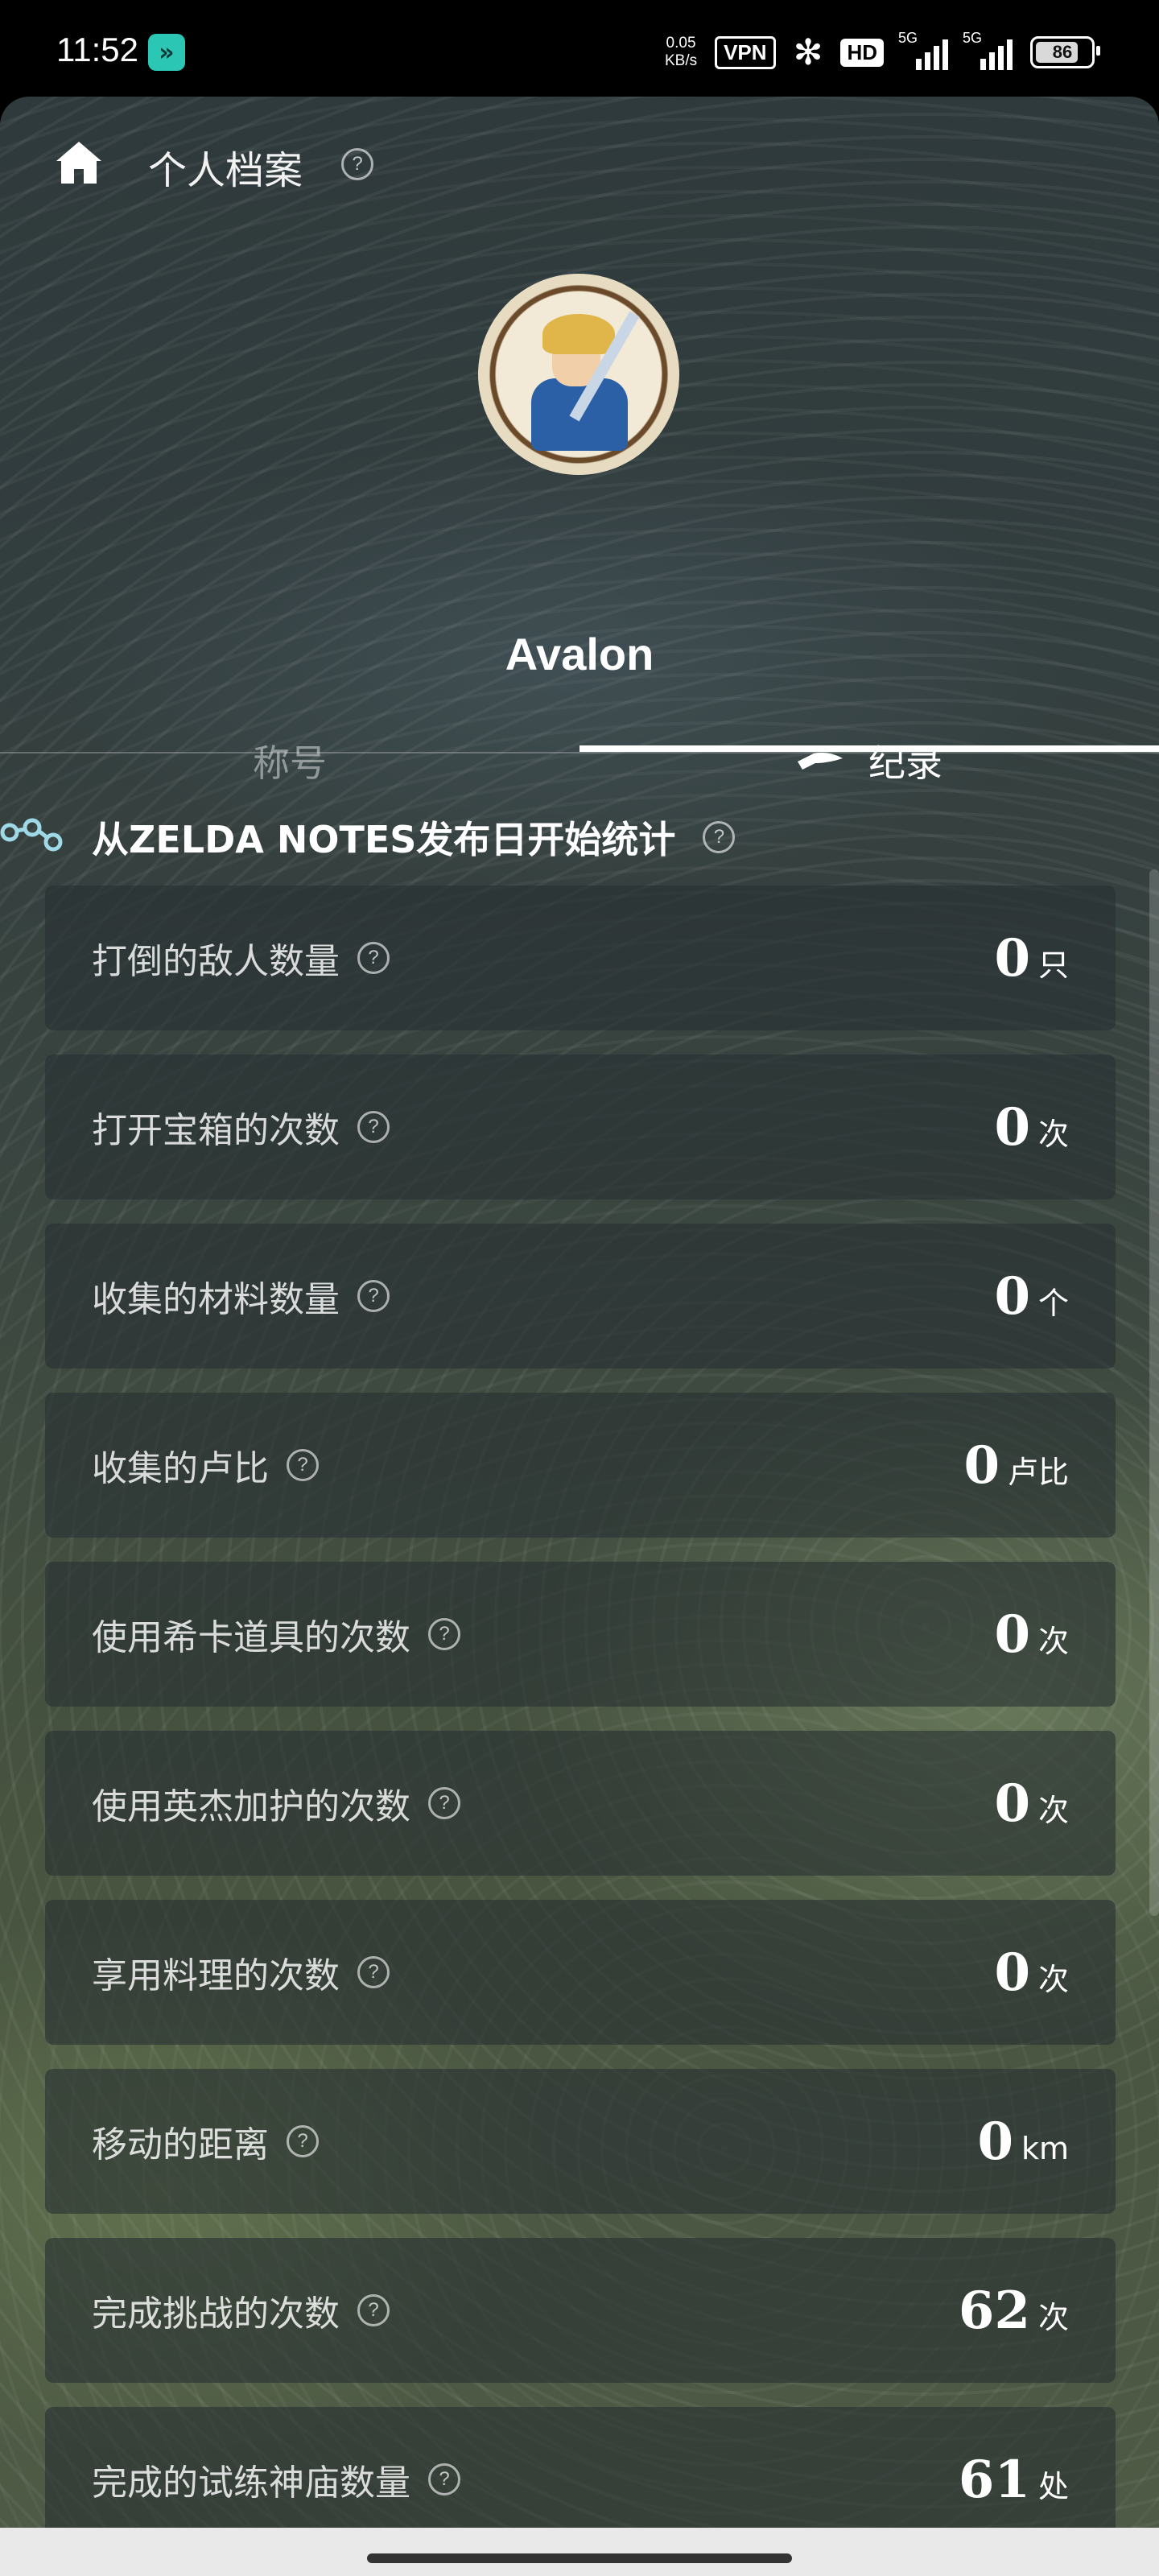 The width and height of the screenshot is (1159, 2576). I want to click on active-tab-indicator, so click(869, 748).